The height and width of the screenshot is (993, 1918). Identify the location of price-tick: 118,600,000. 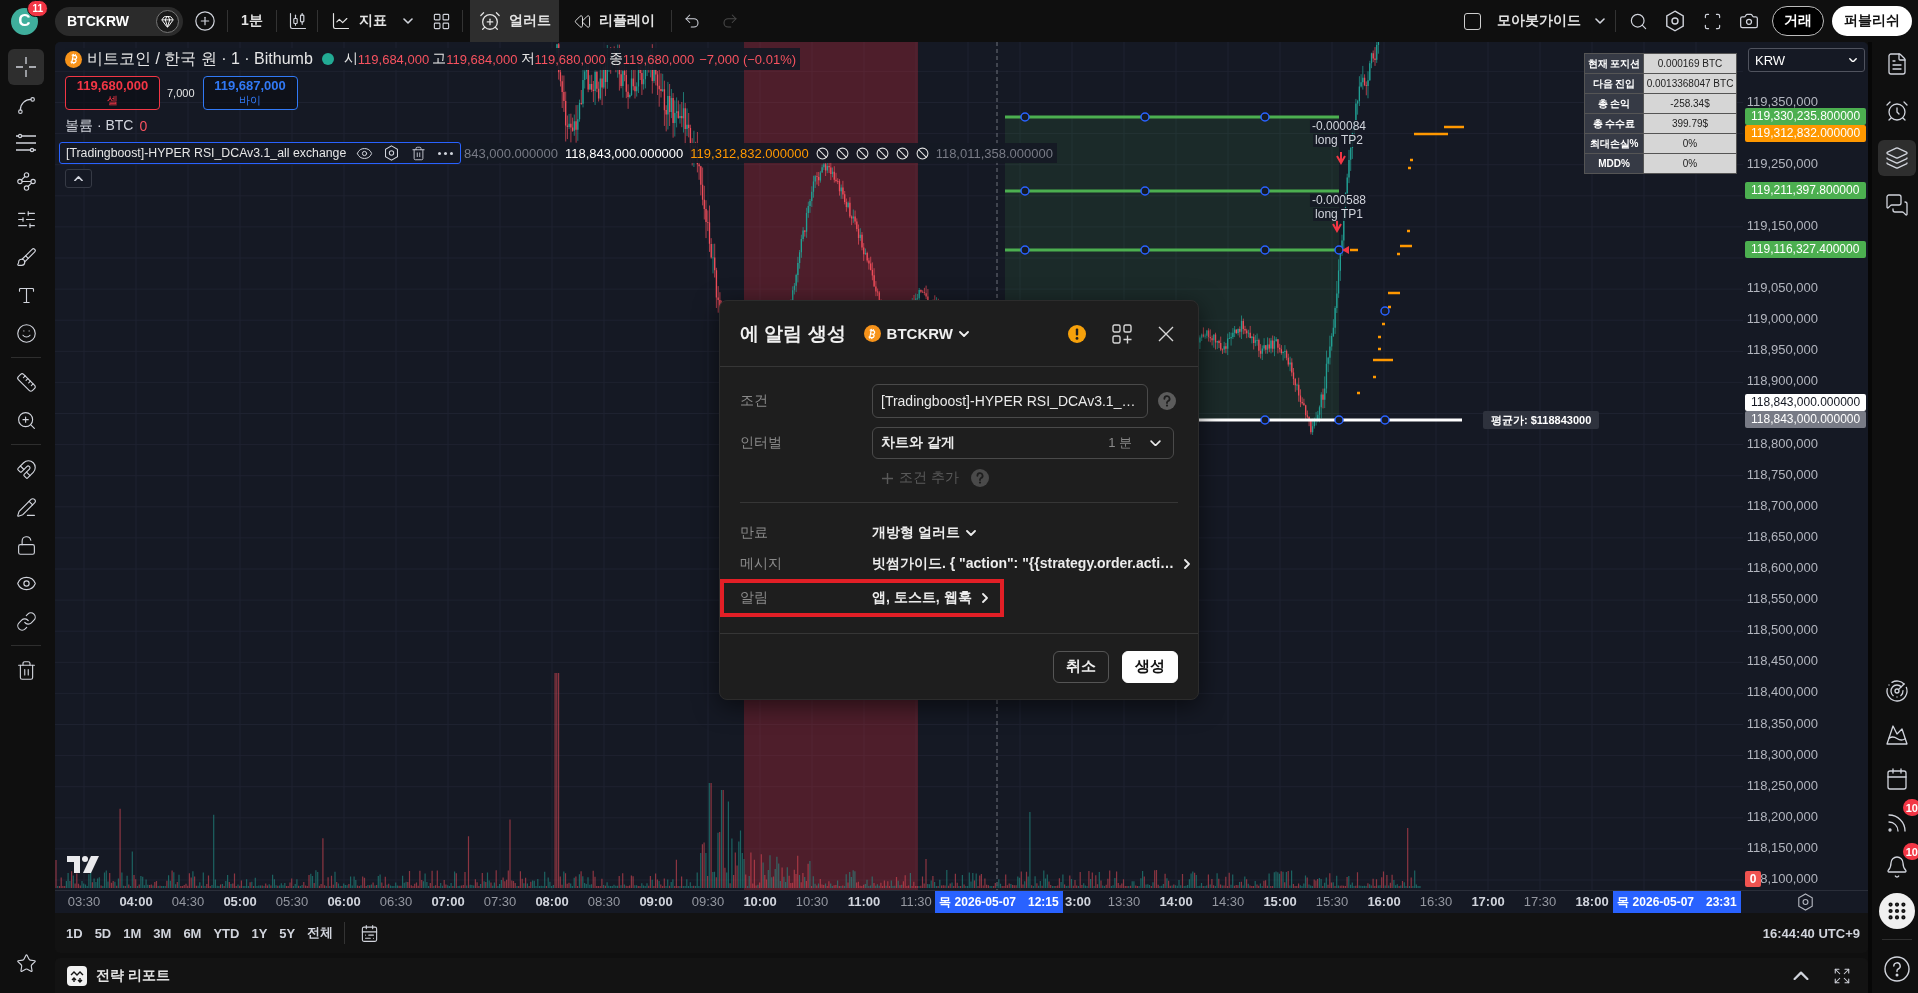
(1782, 567).